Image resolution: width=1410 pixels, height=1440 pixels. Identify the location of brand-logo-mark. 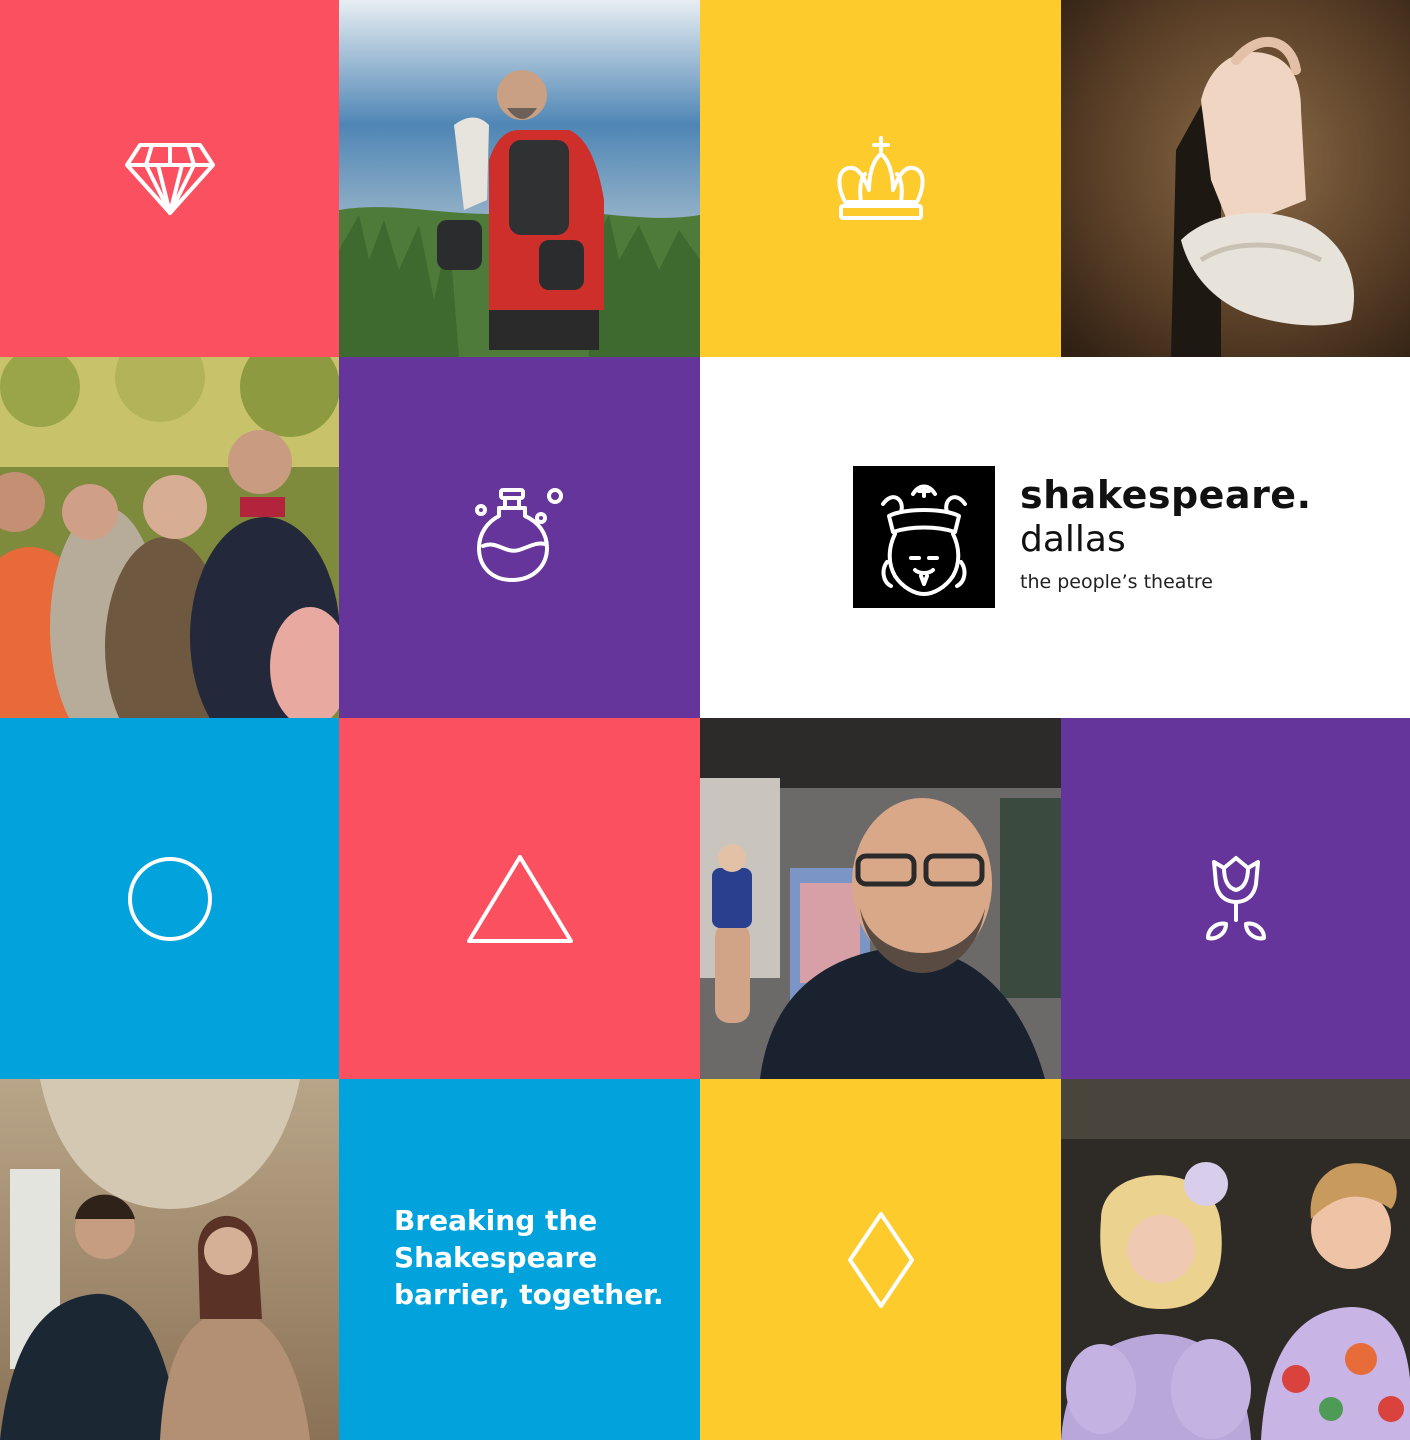
(924, 537).